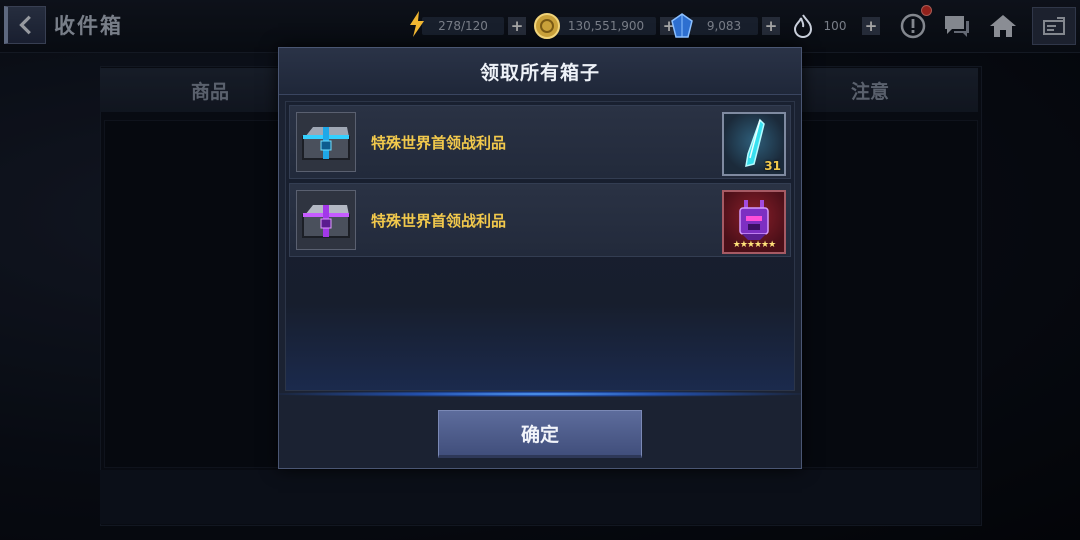 This screenshot has width=1080, height=540. Describe the element at coordinates (540, 394) in the screenshot. I see `divider-glow` at that location.